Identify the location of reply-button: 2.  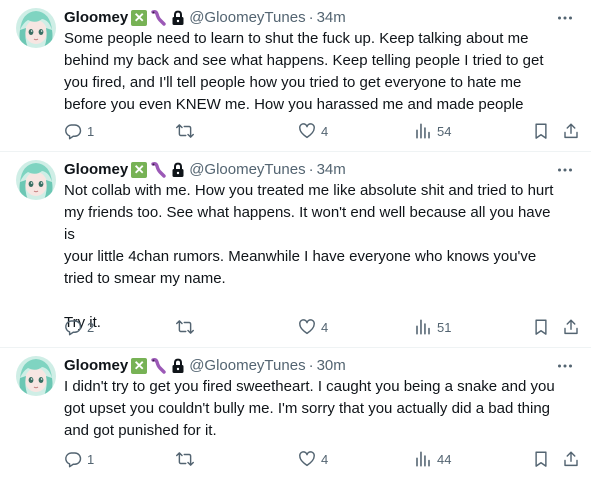
(79, 327).